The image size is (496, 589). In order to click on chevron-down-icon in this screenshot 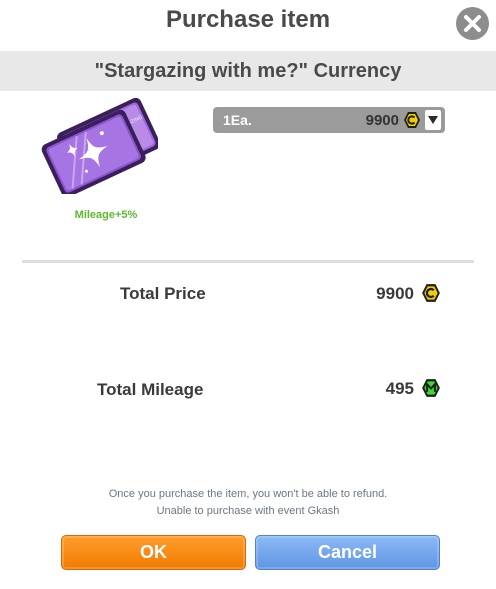, I will do `click(433, 120)`.